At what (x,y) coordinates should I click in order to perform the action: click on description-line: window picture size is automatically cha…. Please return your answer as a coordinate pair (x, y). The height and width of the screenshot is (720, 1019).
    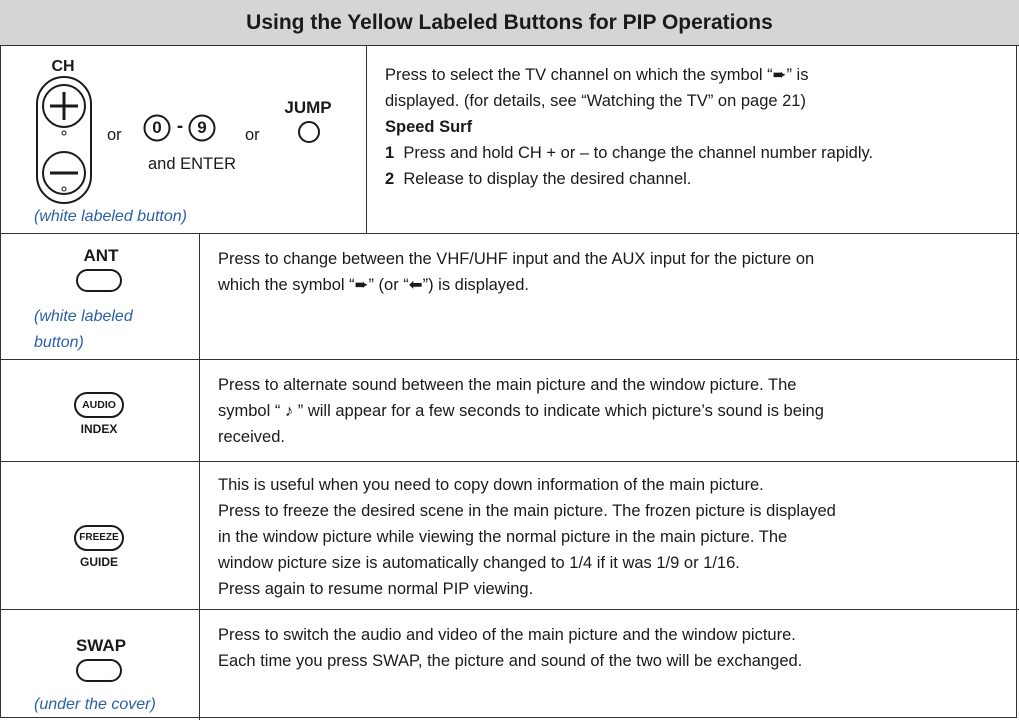
    Looking at the image, I should click on (479, 563).